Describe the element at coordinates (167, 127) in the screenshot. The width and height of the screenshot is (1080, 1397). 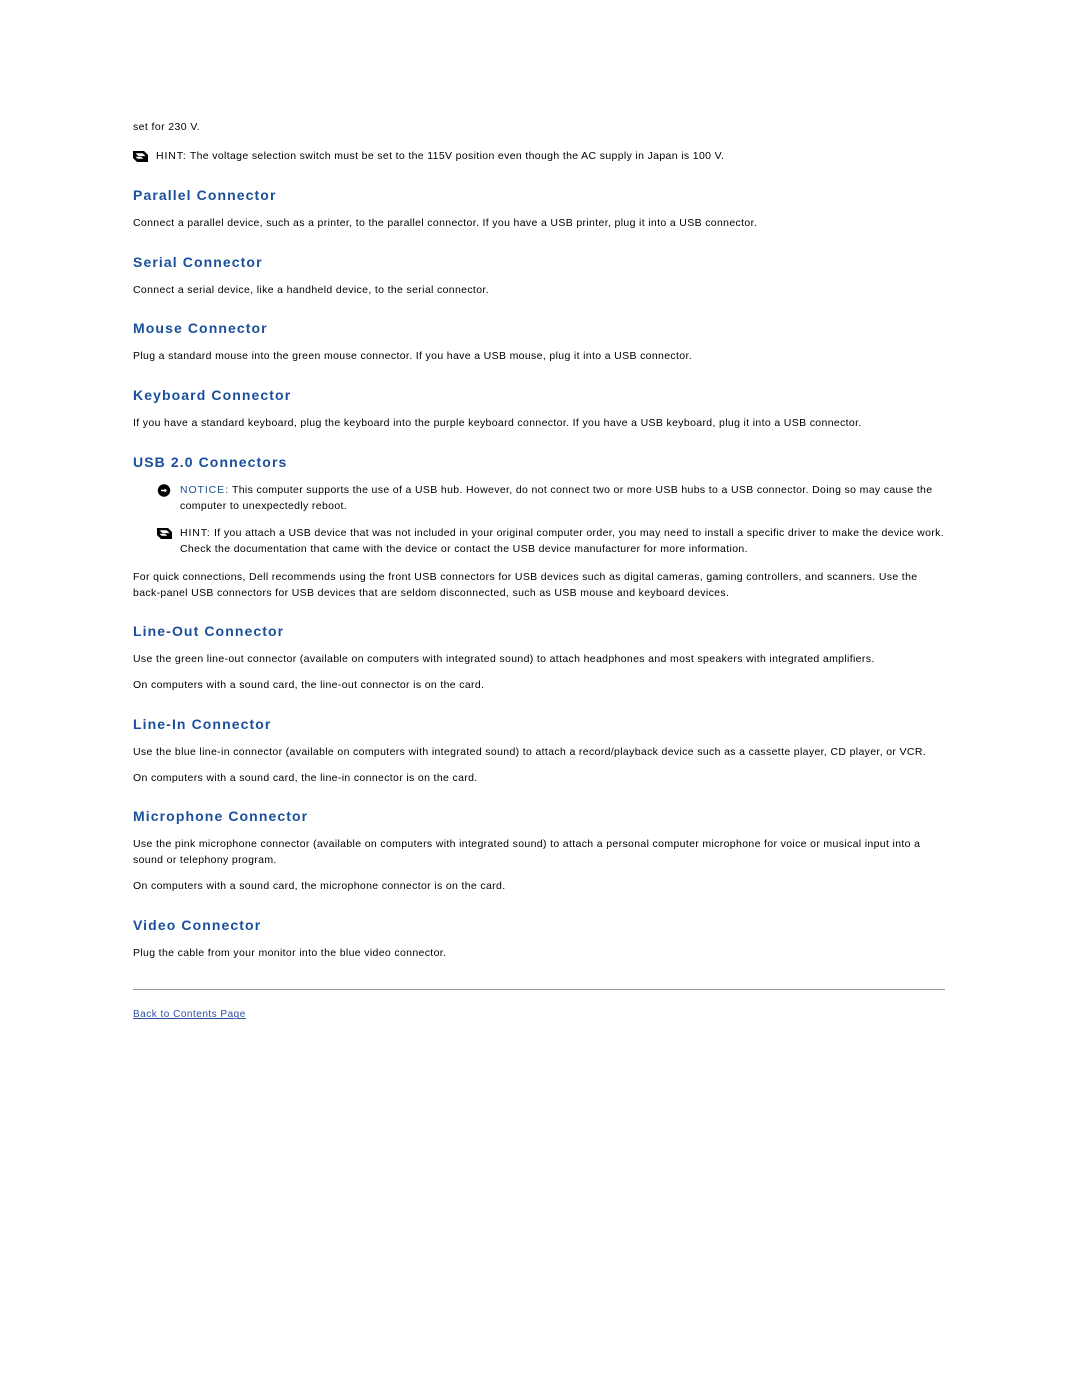
I see `lead-text: set for 230 V.` at that location.